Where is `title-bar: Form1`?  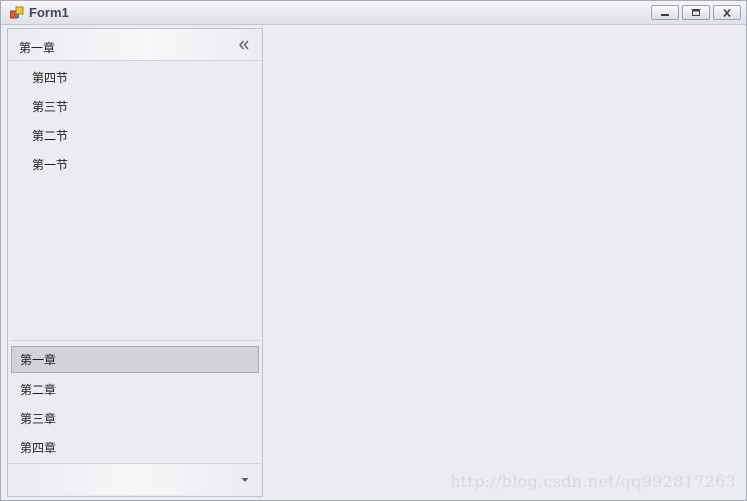
title-bar: Form1 is located at coordinates (373, 13).